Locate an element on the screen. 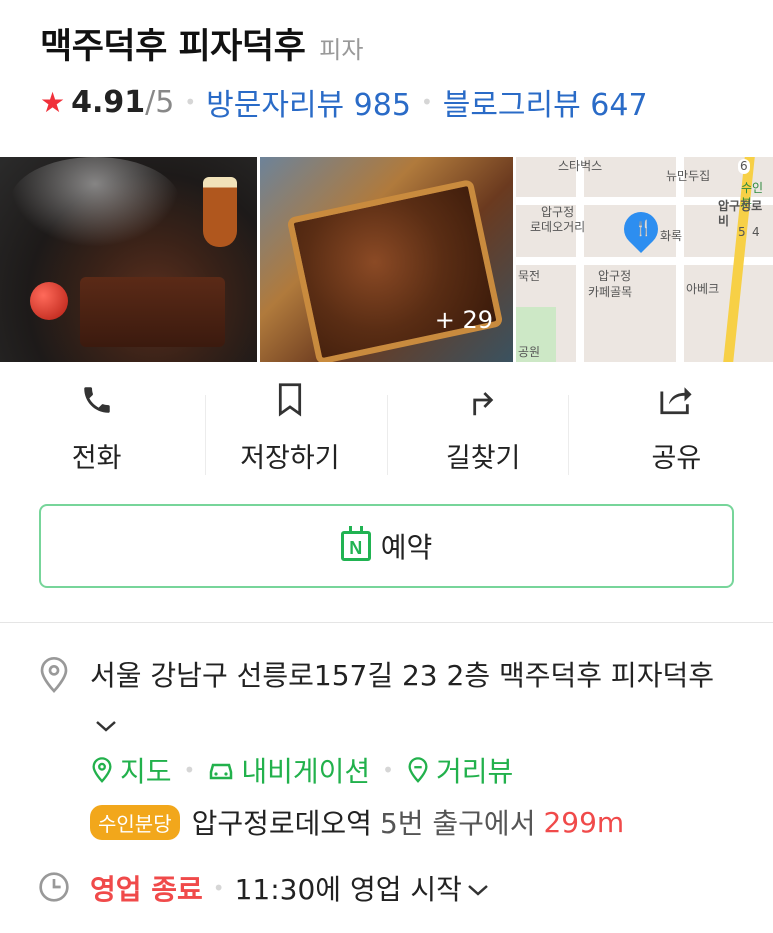  bookmark-icon is located at coordinates (290, 400).